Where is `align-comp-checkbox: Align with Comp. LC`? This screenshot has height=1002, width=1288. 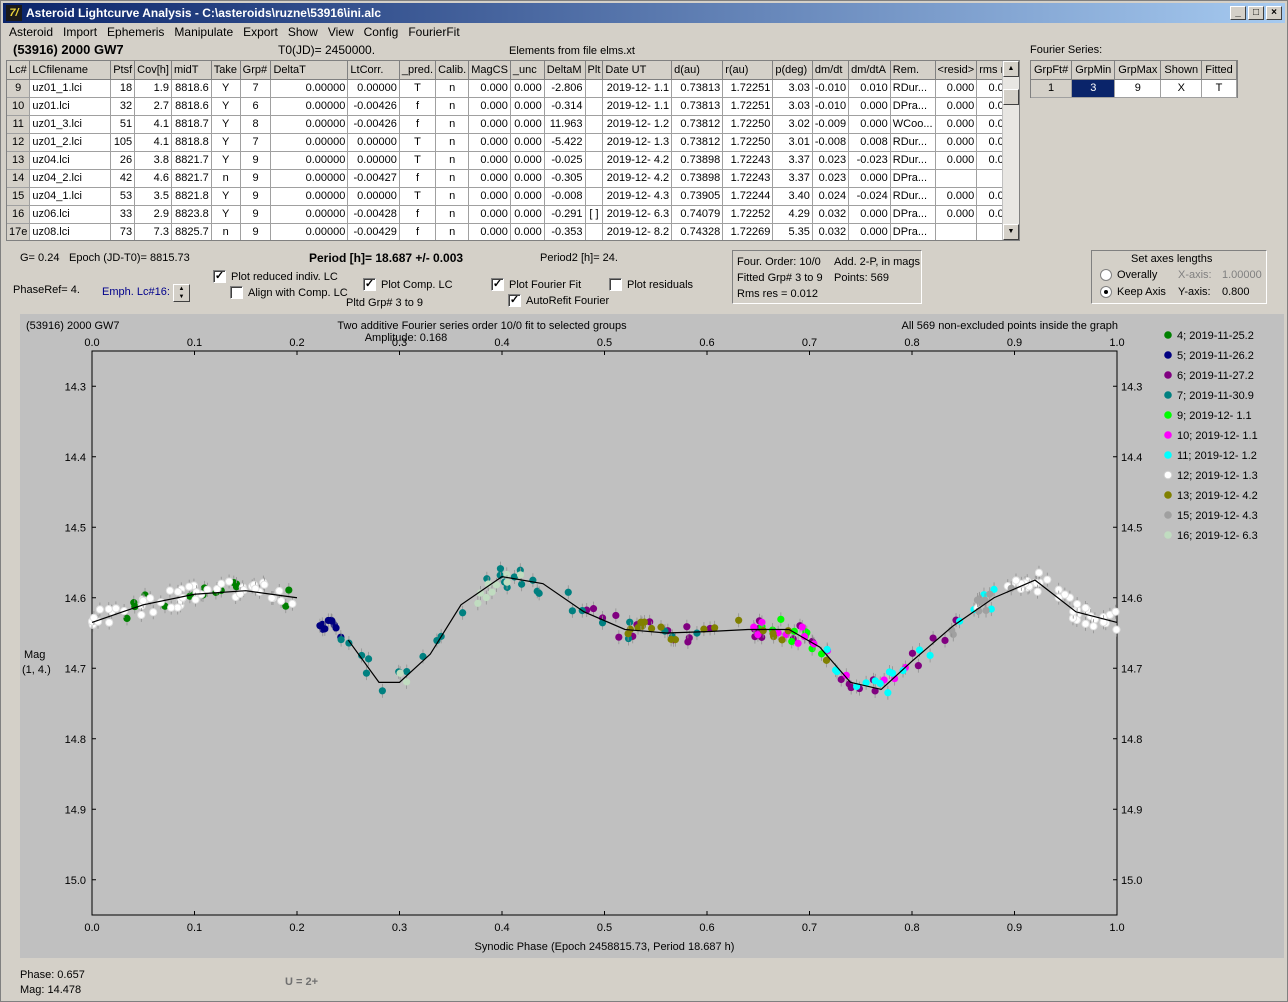
align-comp-checkbox: Align with Comp. LC is located at coordinates (289, 292).